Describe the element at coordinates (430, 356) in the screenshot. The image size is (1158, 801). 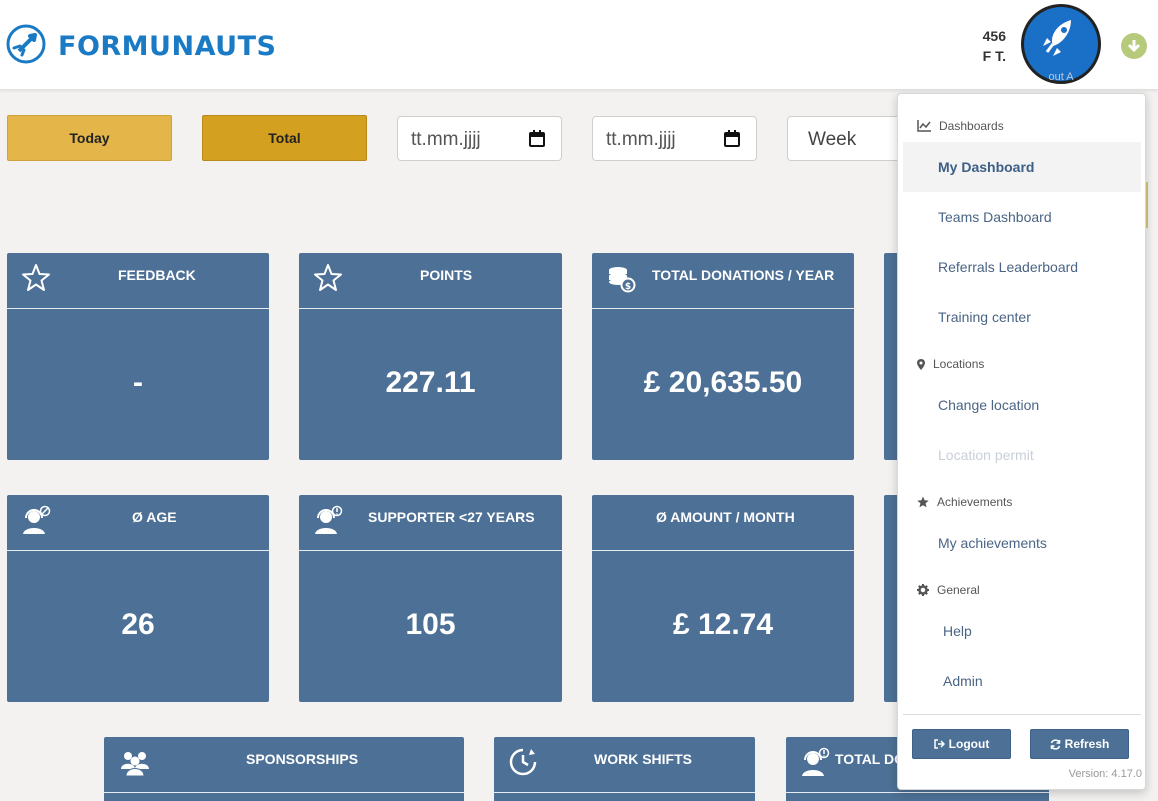
I see `card-points: POINTS 227.11` at that location.